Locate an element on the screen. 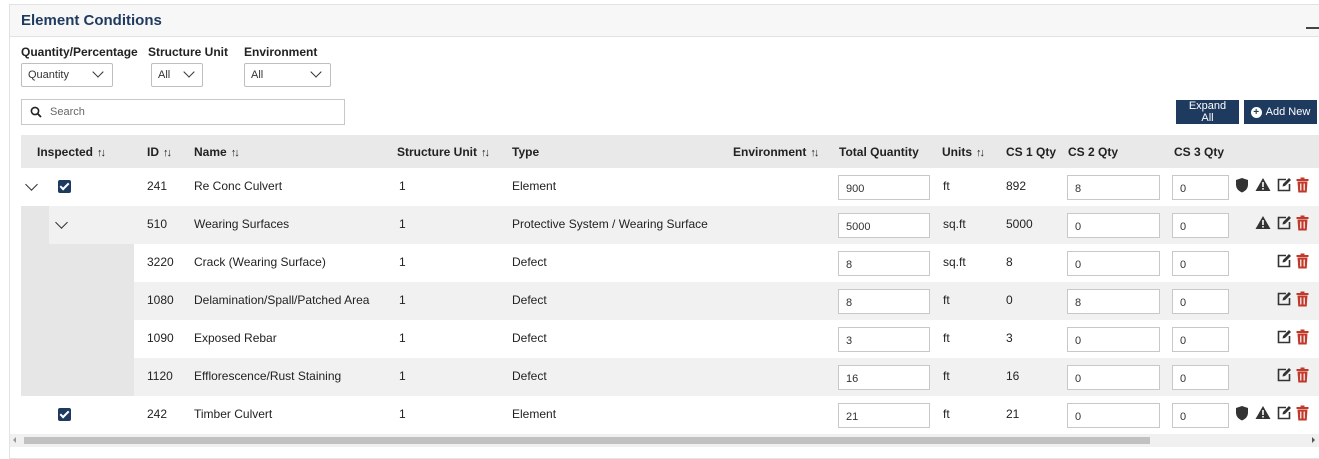  collapse-panel-button is located at coordinates (1312, 28).